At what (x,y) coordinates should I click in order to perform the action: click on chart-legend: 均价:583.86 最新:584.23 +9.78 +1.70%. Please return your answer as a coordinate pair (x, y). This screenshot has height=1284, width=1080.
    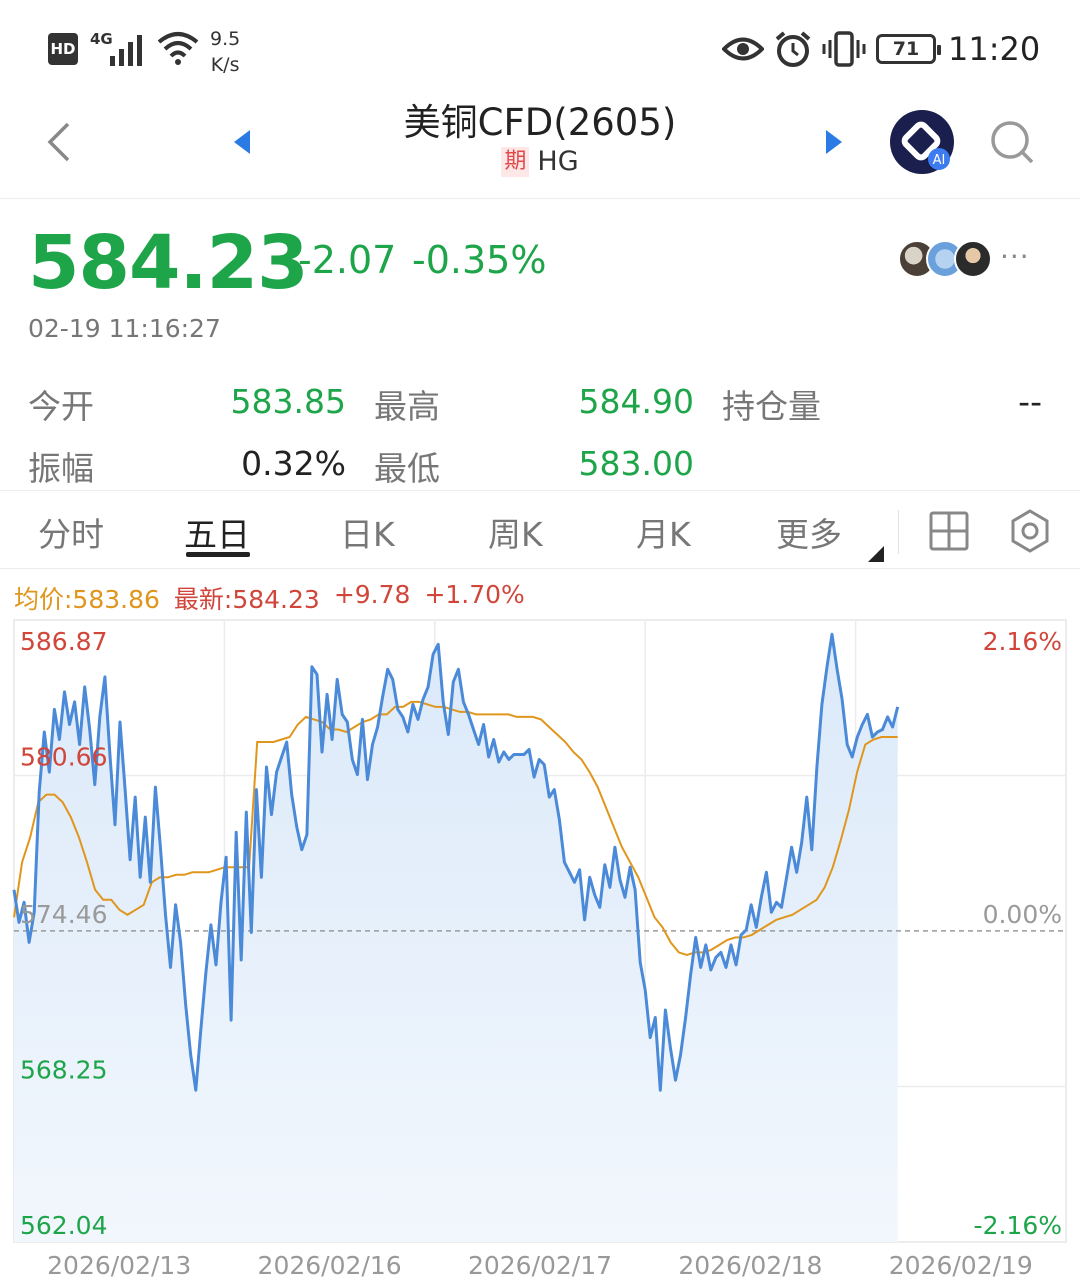
    Looking at the image, I should click on (269, 598).